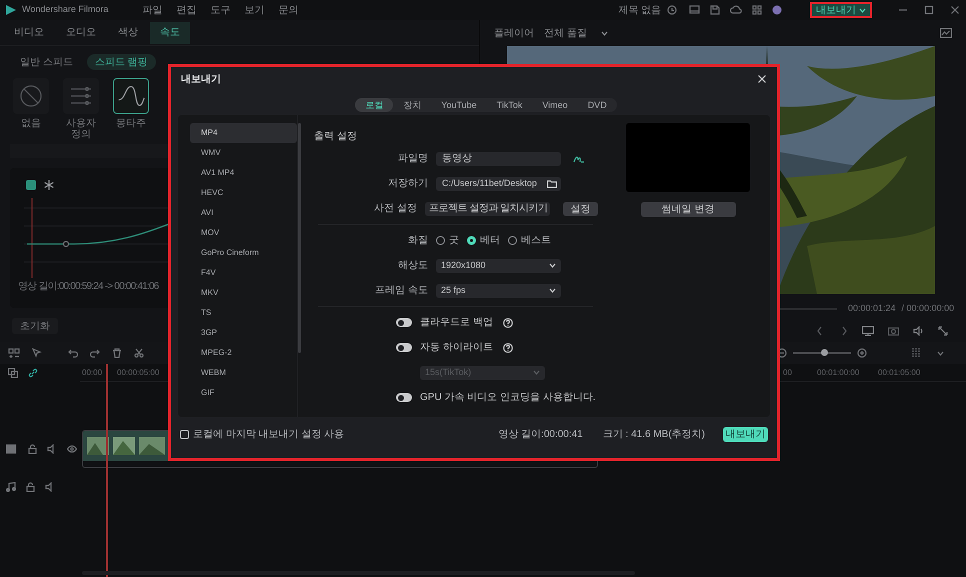 The height and width of the screenshot is (577, 966). I want to click on format-item: AV1 MP4, so click(243, 173).